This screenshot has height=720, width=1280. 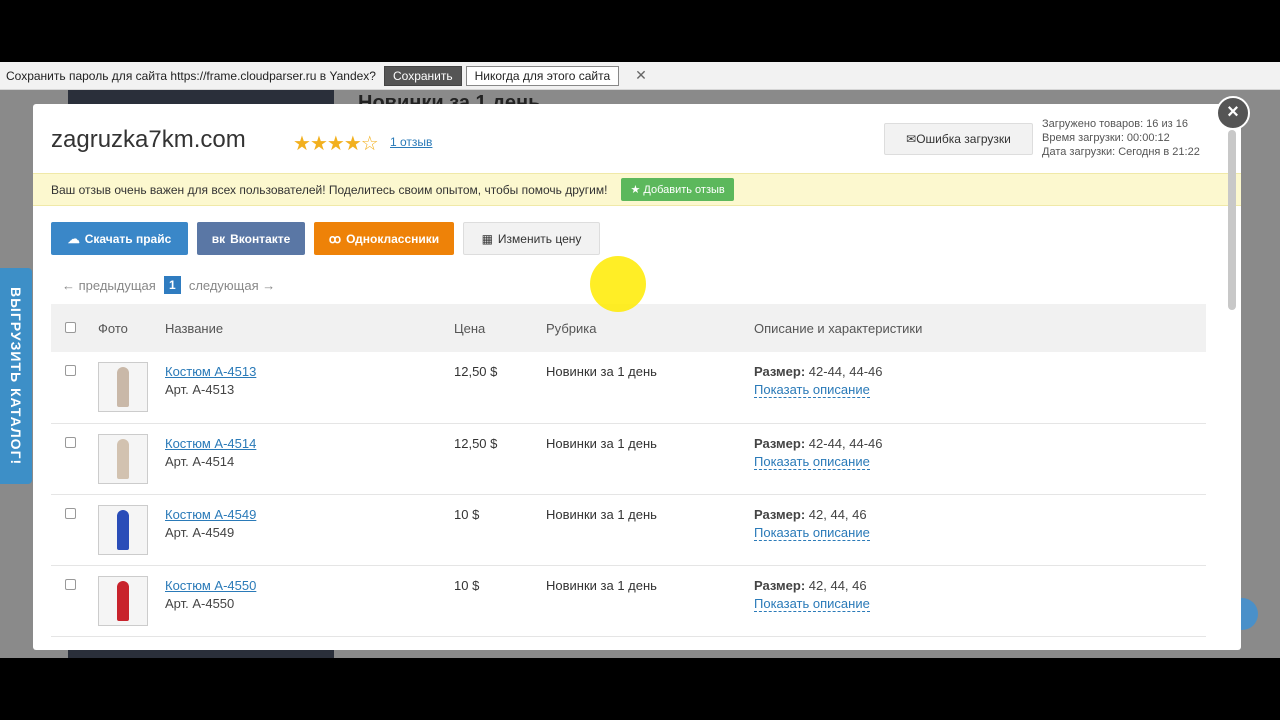 What do you see at coordinates (113, 328) in the screenshot?
I see `header-photo: Фото` at bounding box center [113, 328].